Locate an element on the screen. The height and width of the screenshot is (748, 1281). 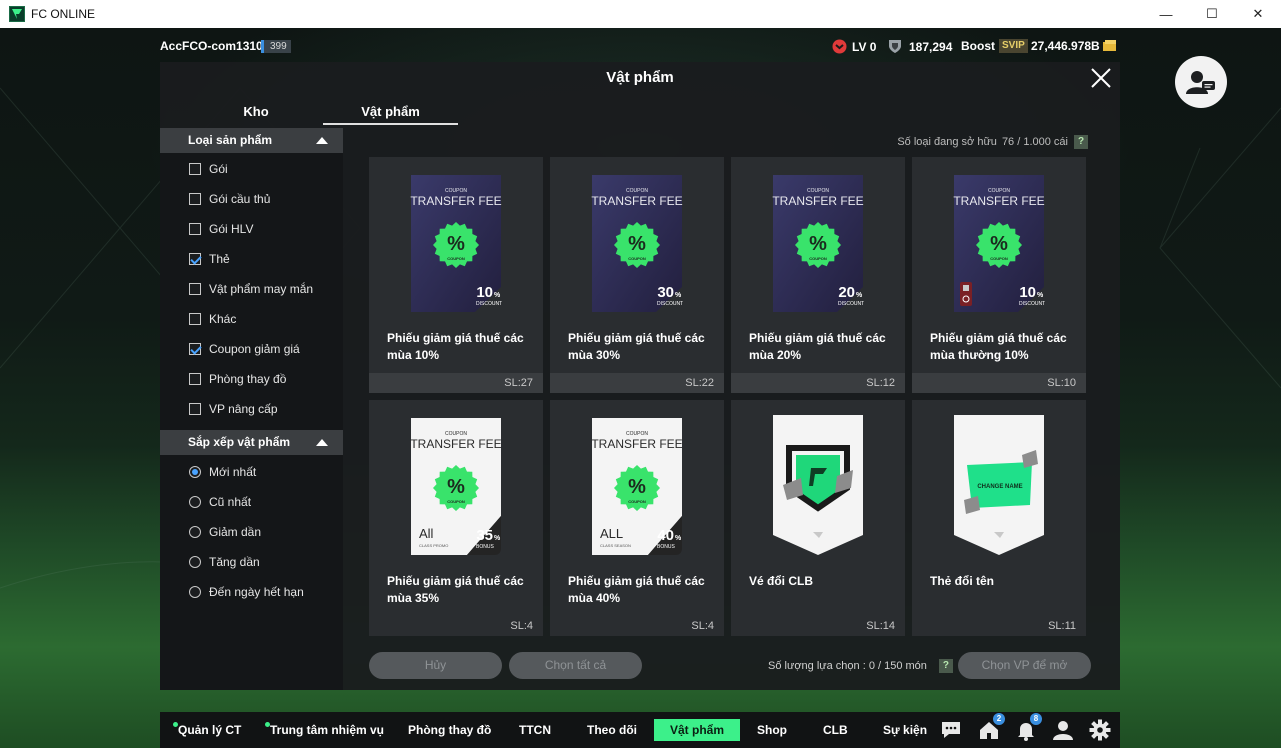
item-qty-bar: SL:27 is located at coordinates (456, 383).